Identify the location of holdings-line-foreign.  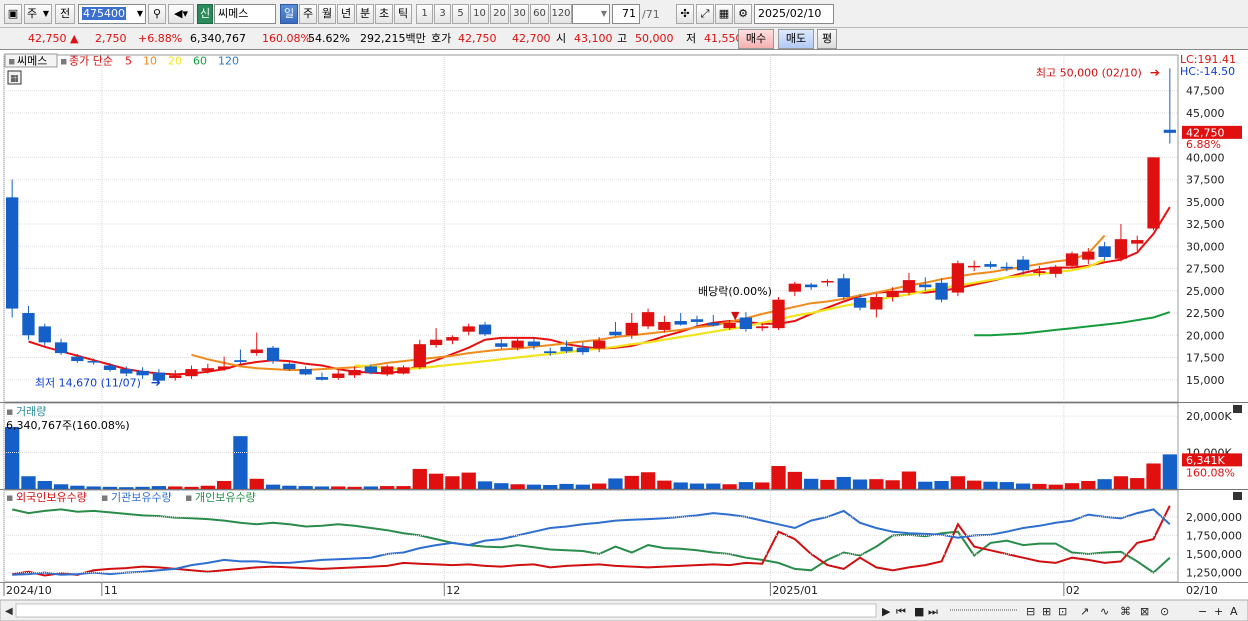
(591, 541).